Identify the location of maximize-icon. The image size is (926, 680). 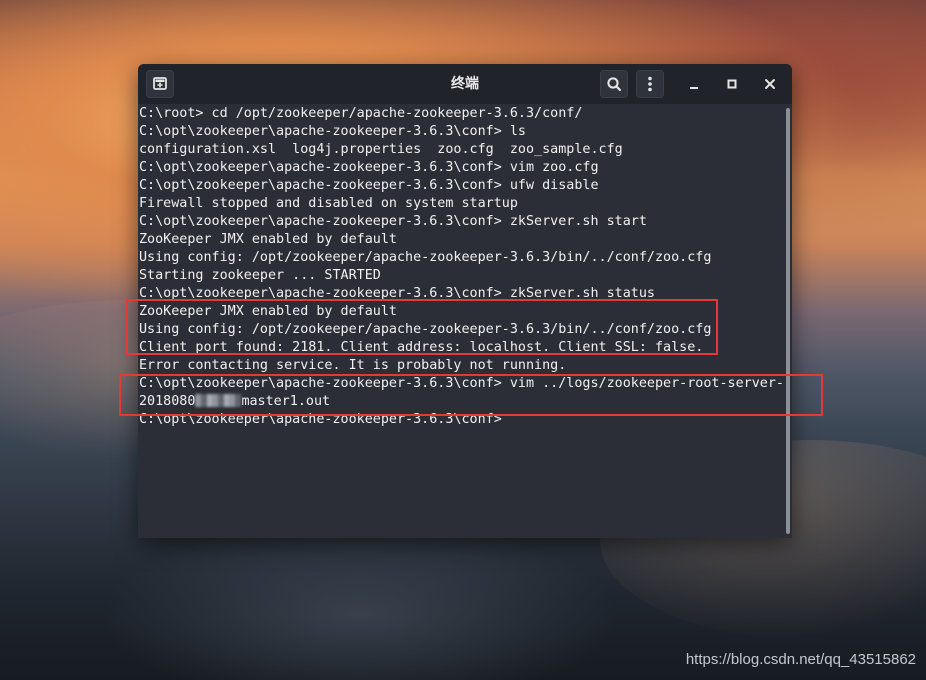
(732, 84).